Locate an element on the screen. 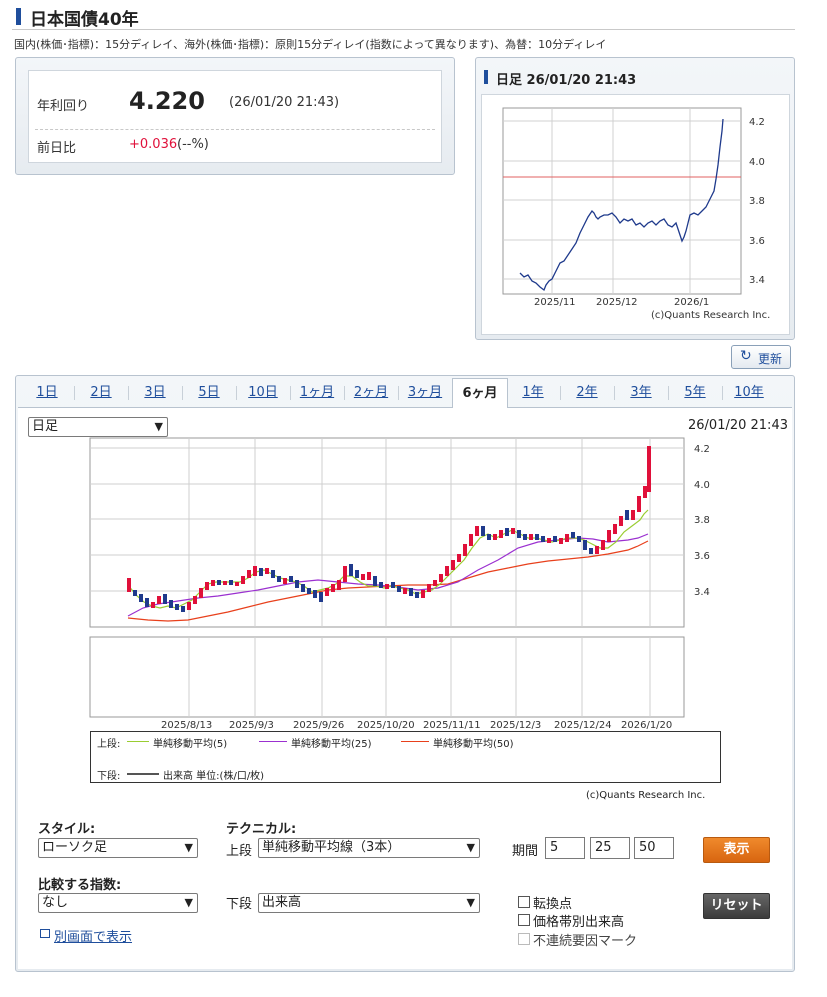  volume-by-price-checkbox is located at coordinates (524, 920).